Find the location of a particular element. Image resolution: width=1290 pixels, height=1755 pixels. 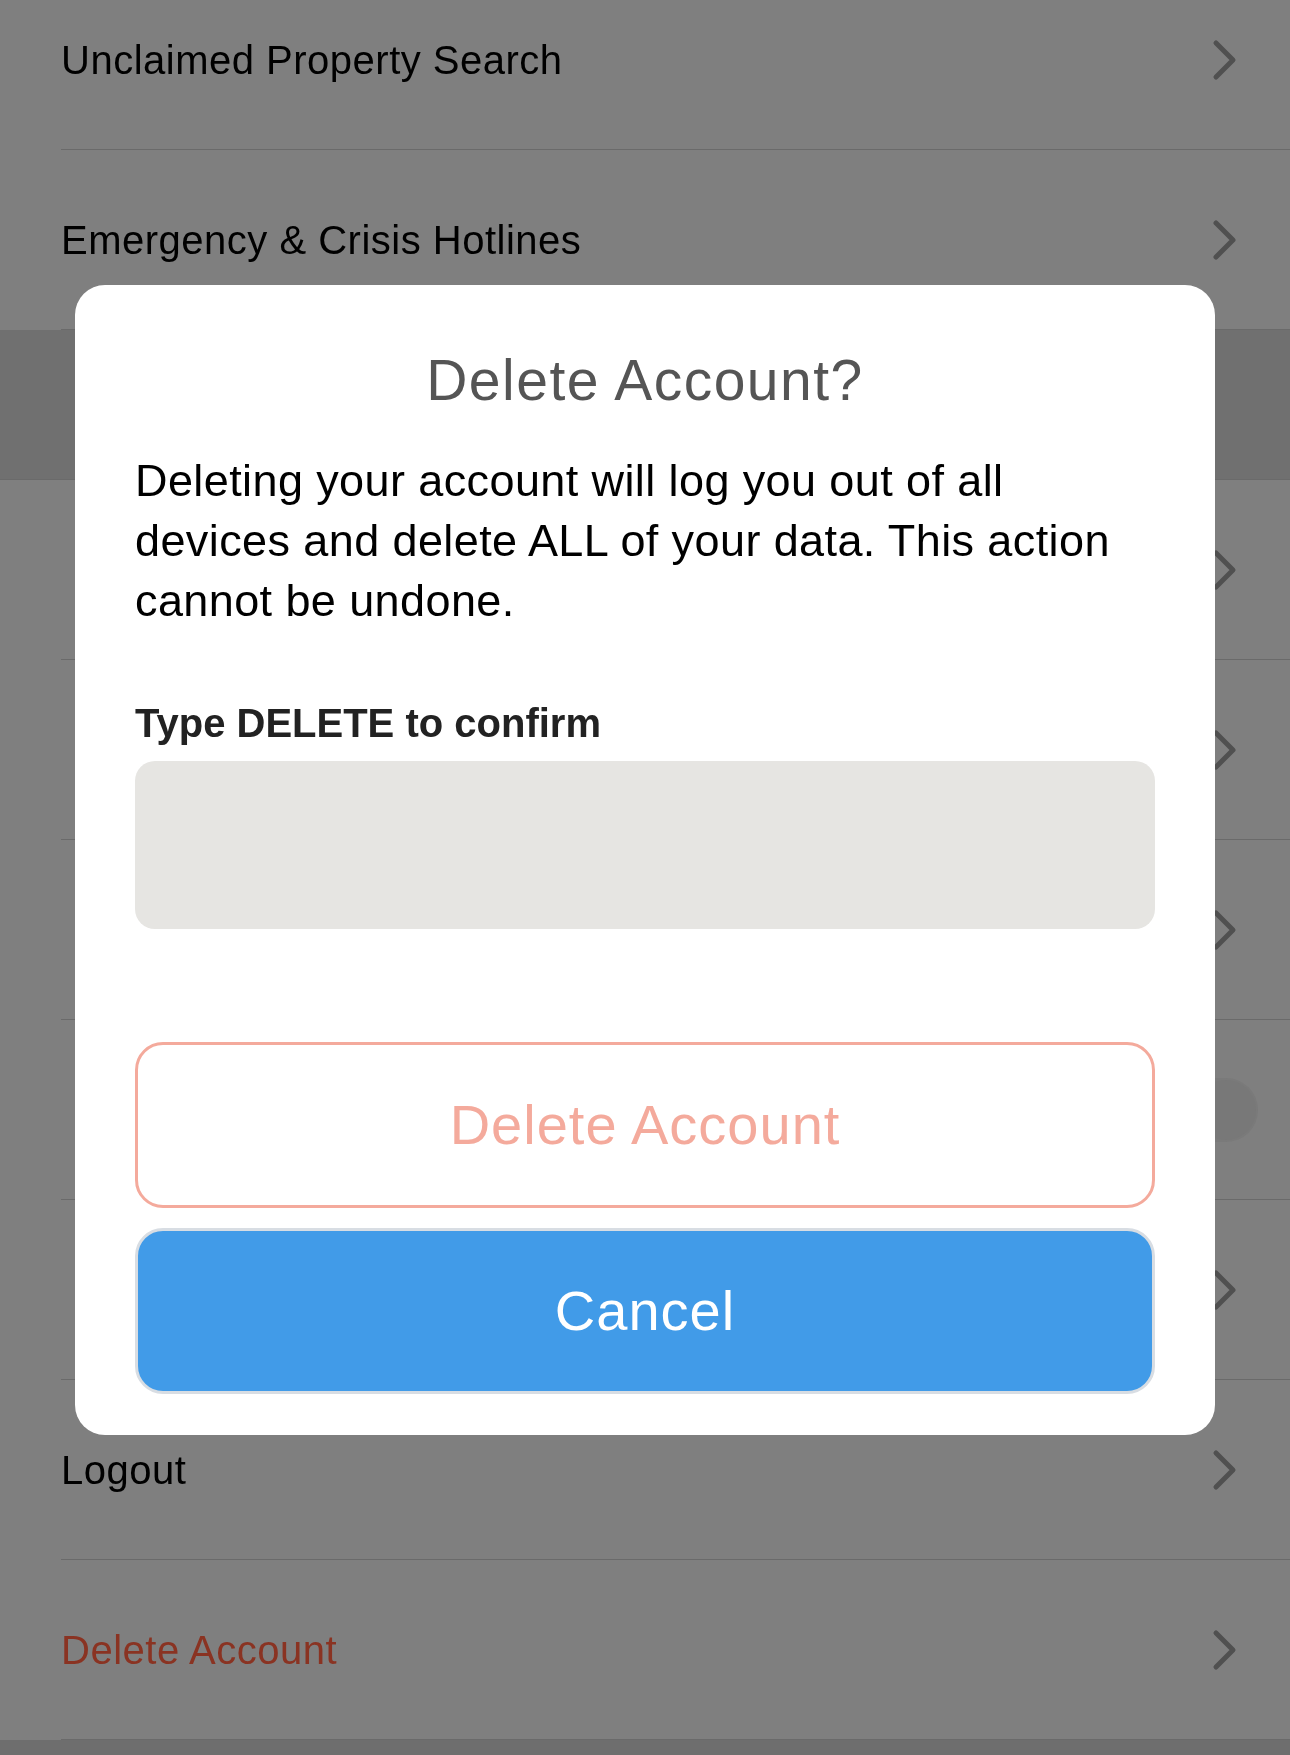

dialog-message: Deleting your account will log you out of all devices and delete ALL of your data. This action cannot be undone. is located at coordinates (622, 541).